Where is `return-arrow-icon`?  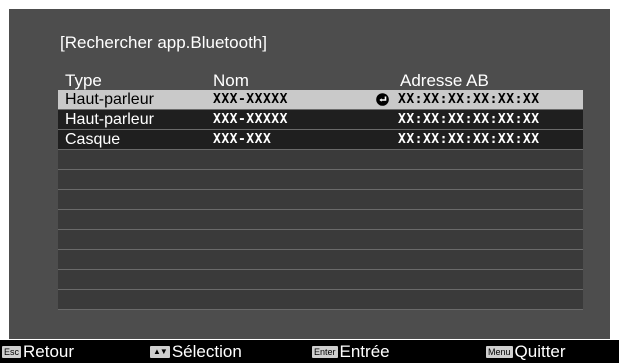
return-arrow-icon is located at coordinates (382, 99).